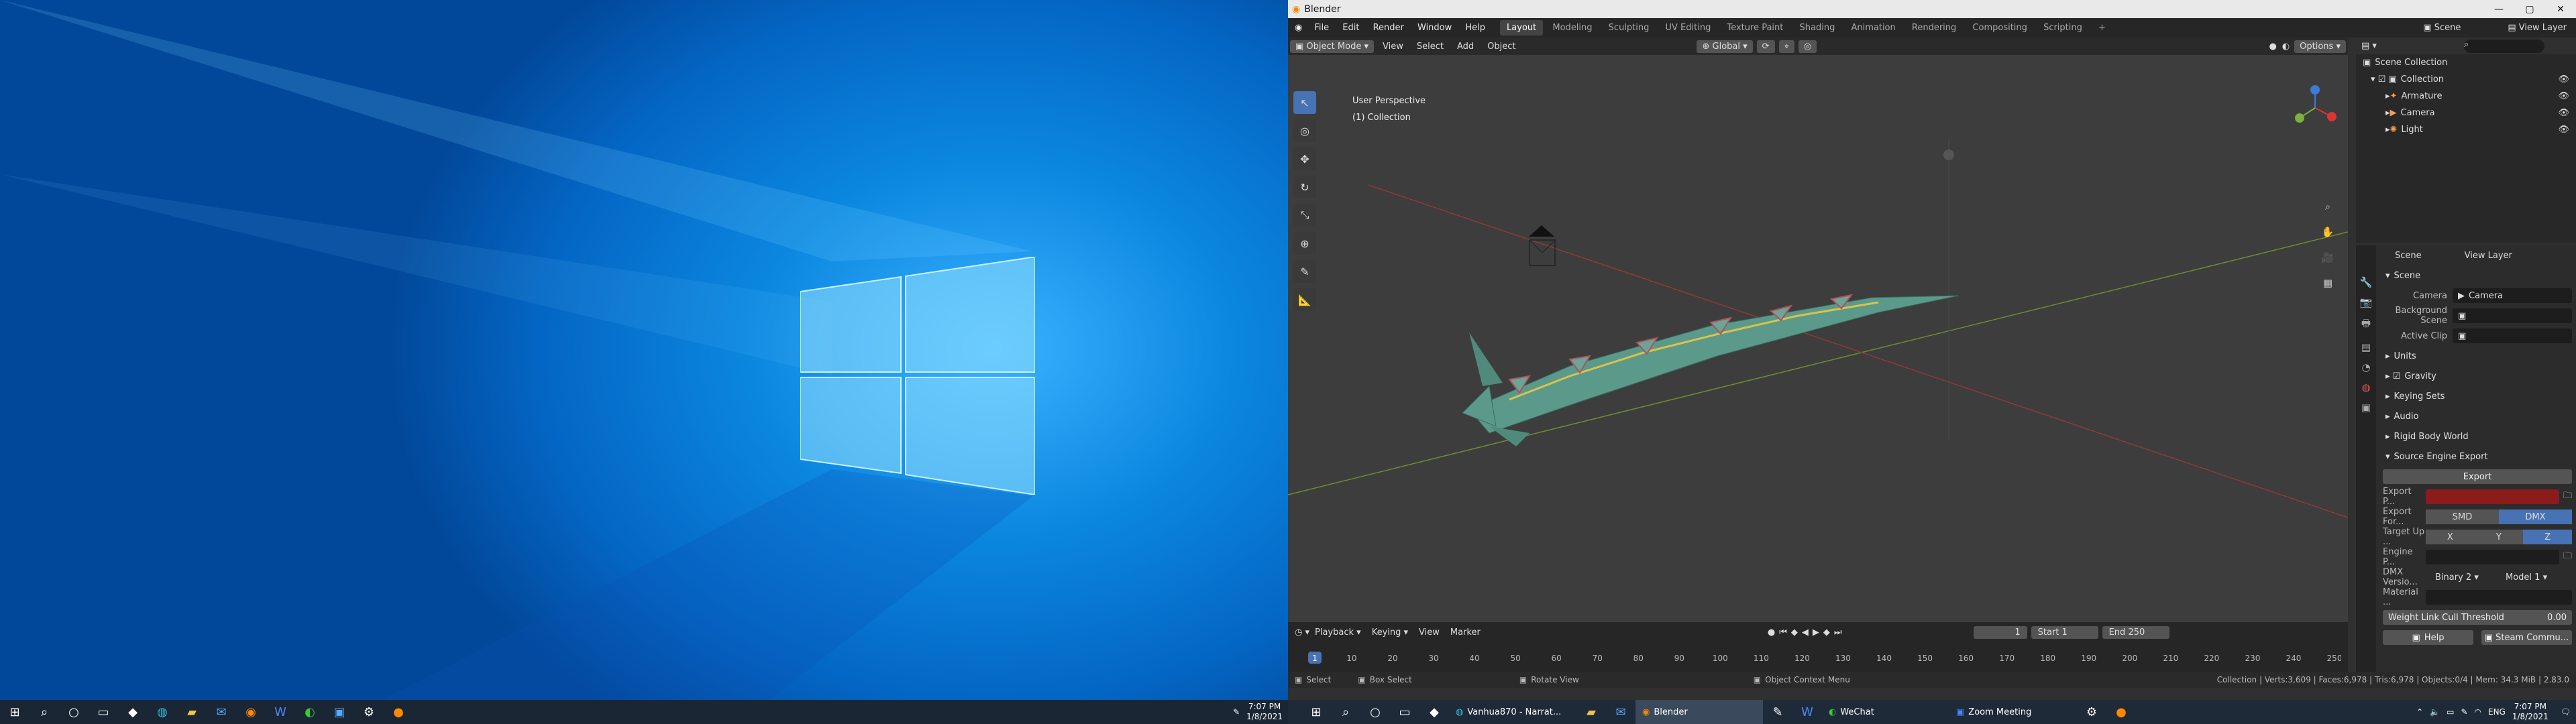  Describe the element at coordinates (1393, 46) in the screenshot. I see `view-menu: View` at that location.